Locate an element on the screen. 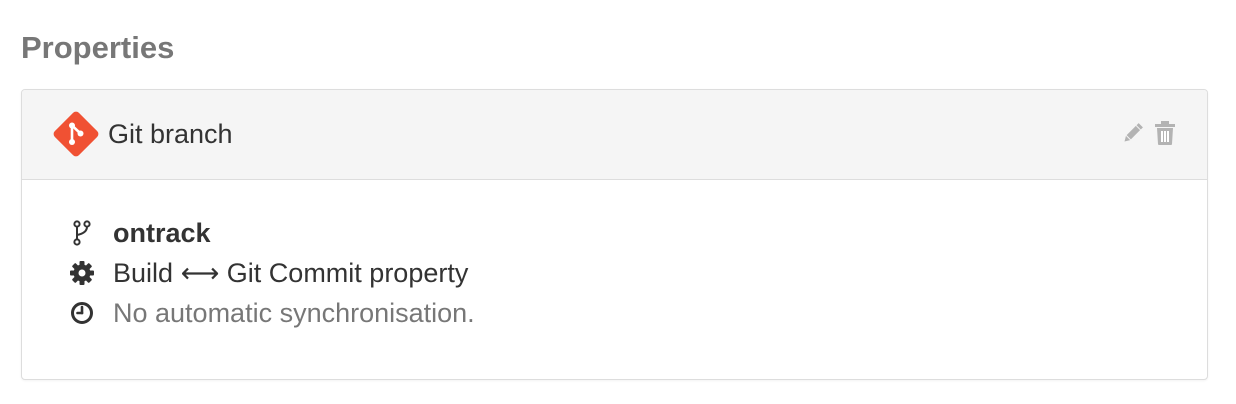 This screenshot has width=1236, height=404. link-text: Build ⟷ Git Commit property is located at coordinates (290, 273).